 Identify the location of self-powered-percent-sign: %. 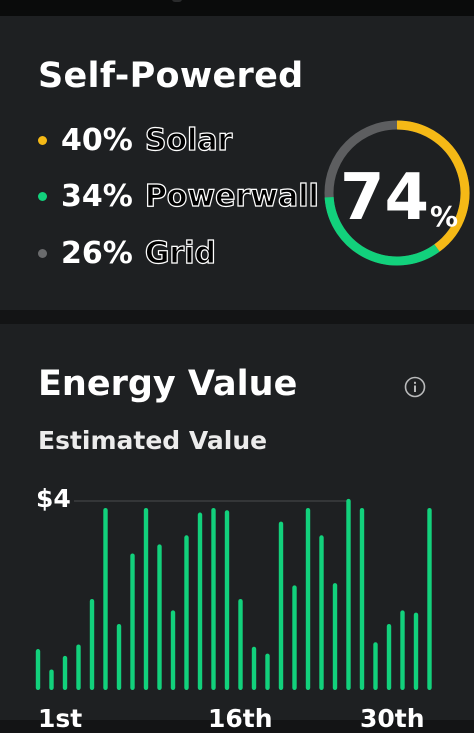
(444, 216).